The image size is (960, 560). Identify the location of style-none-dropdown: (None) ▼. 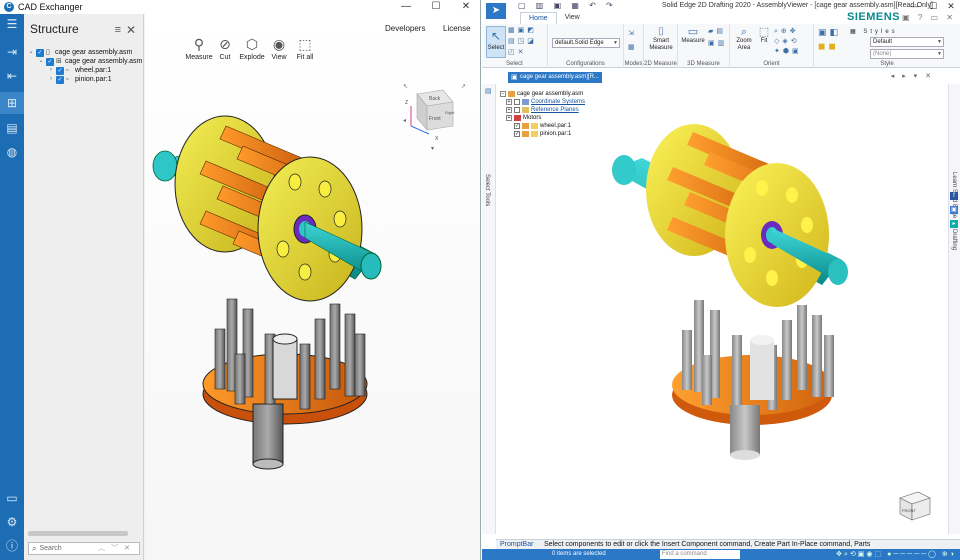
(907, 54).